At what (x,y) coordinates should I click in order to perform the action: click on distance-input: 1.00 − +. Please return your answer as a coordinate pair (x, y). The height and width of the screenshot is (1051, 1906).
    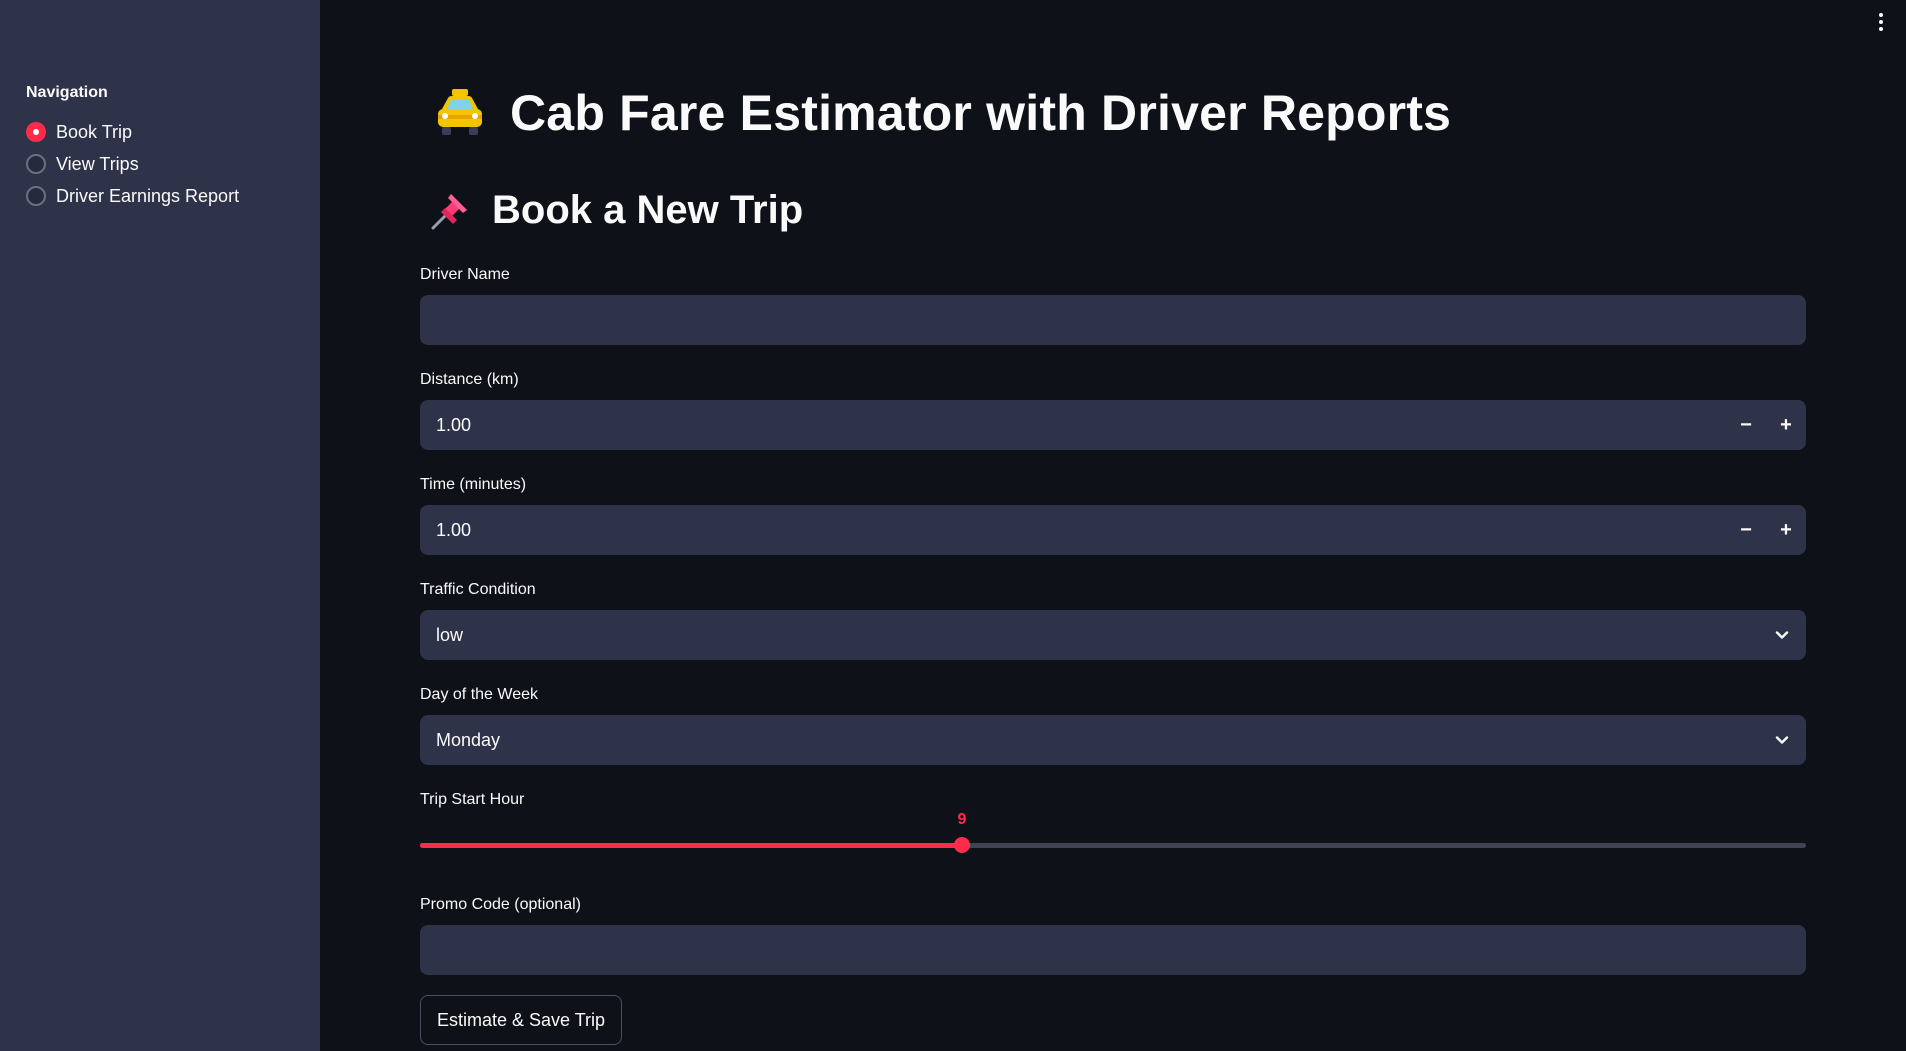
    Looking at the image, I should click on (1113, 425).